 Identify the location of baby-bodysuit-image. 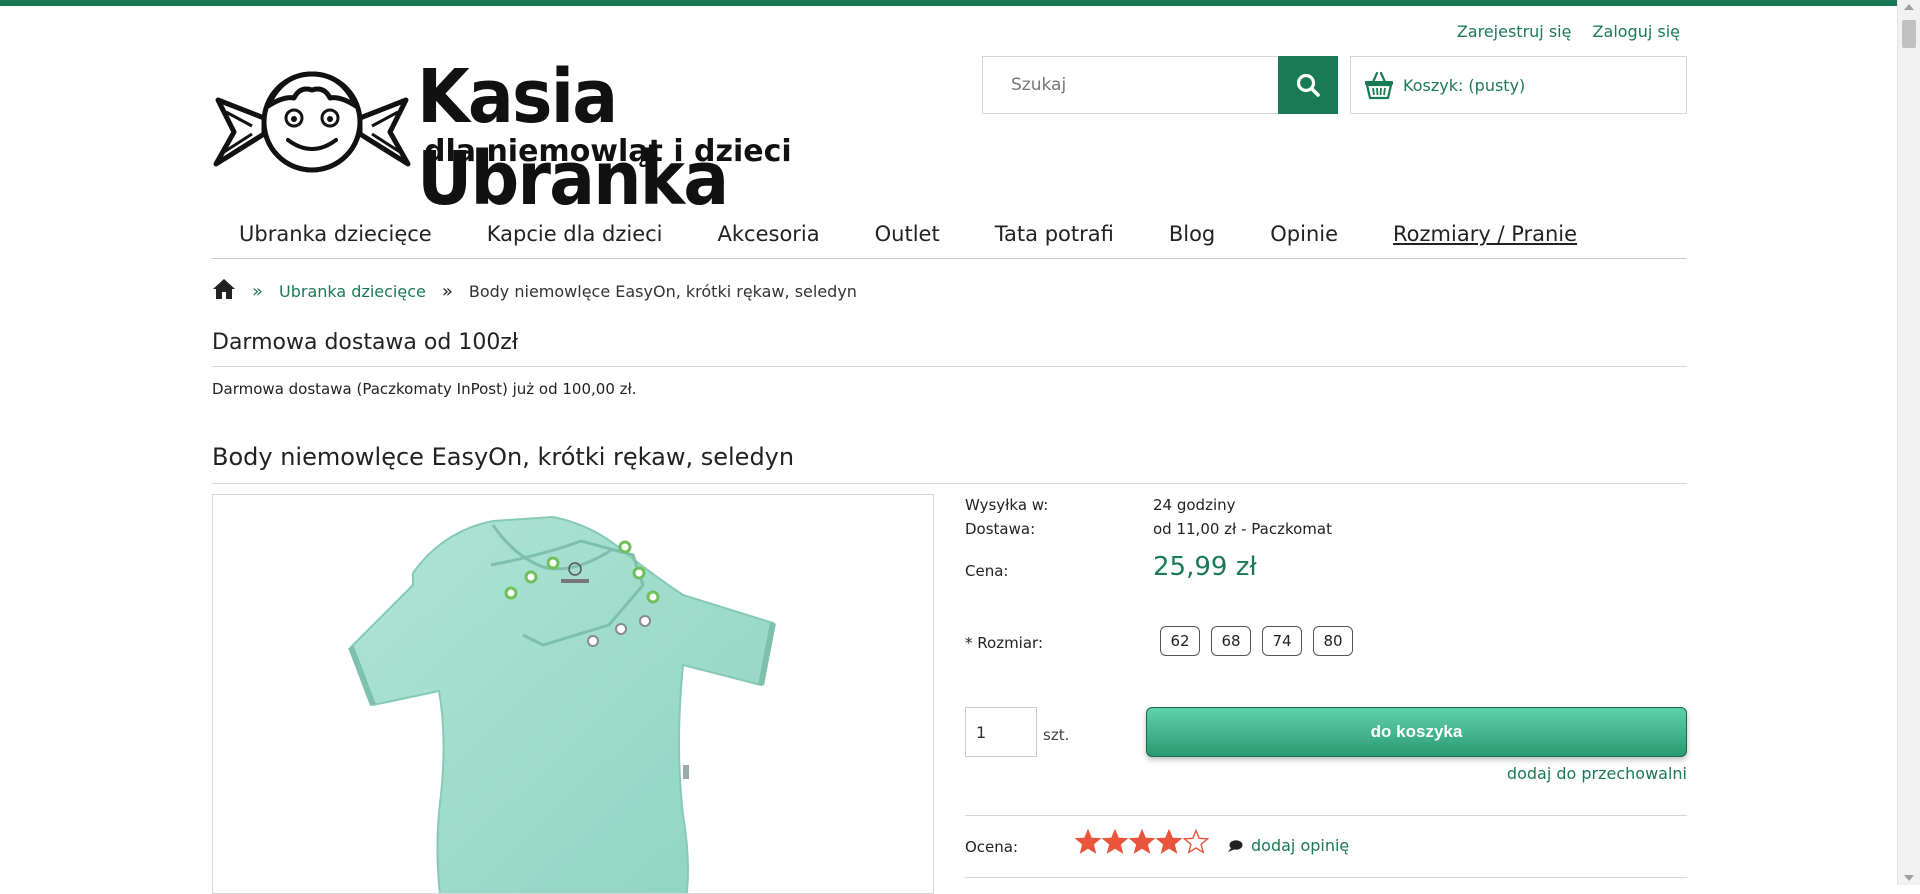
(562, 704).